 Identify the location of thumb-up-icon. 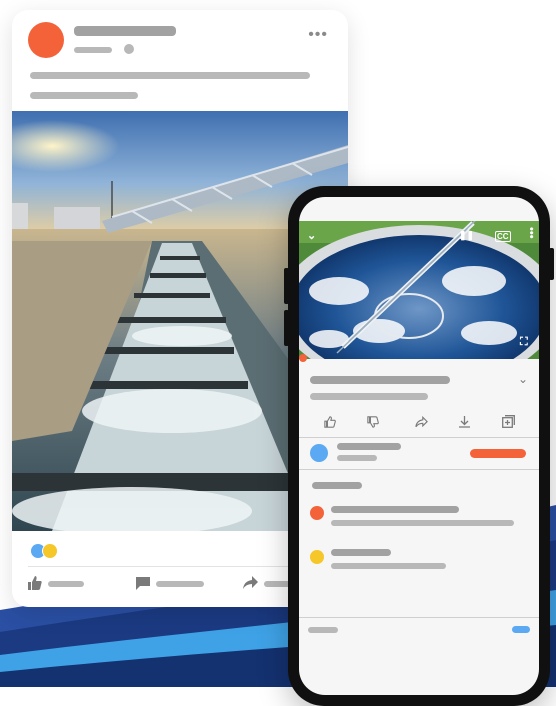
(330, 422).